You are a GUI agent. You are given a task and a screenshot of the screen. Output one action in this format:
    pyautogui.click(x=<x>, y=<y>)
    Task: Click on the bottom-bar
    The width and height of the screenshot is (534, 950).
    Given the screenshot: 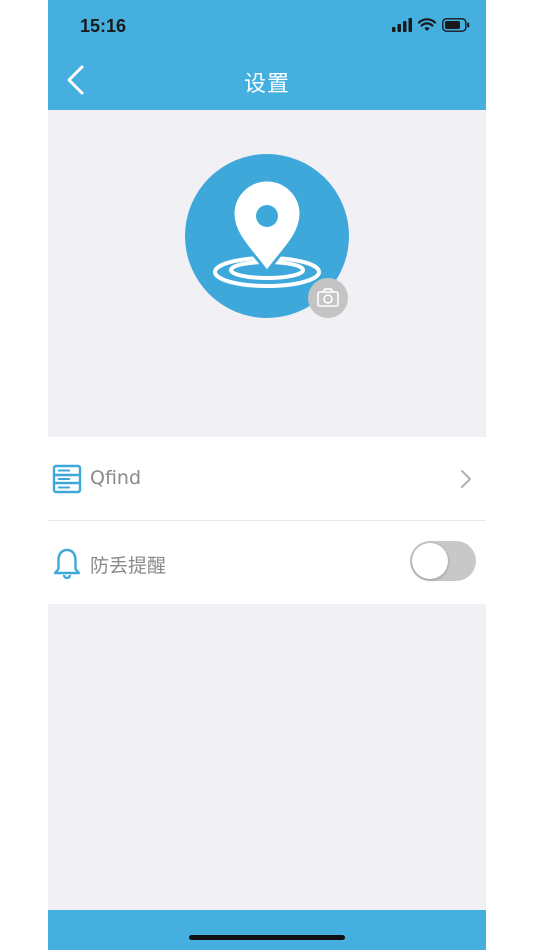 What is the action you would take?
    pyautogui.click(x=267, y=930)
    